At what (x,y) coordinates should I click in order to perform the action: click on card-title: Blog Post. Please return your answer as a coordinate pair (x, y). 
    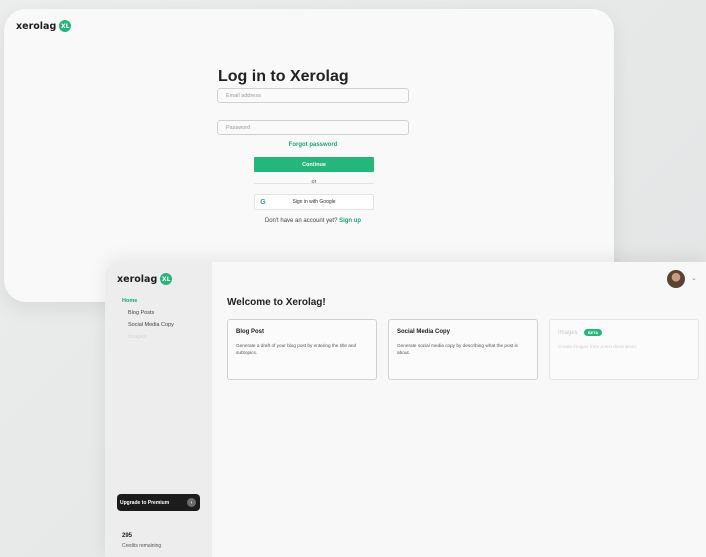
    Looking at the image, I should click on (250, 332).